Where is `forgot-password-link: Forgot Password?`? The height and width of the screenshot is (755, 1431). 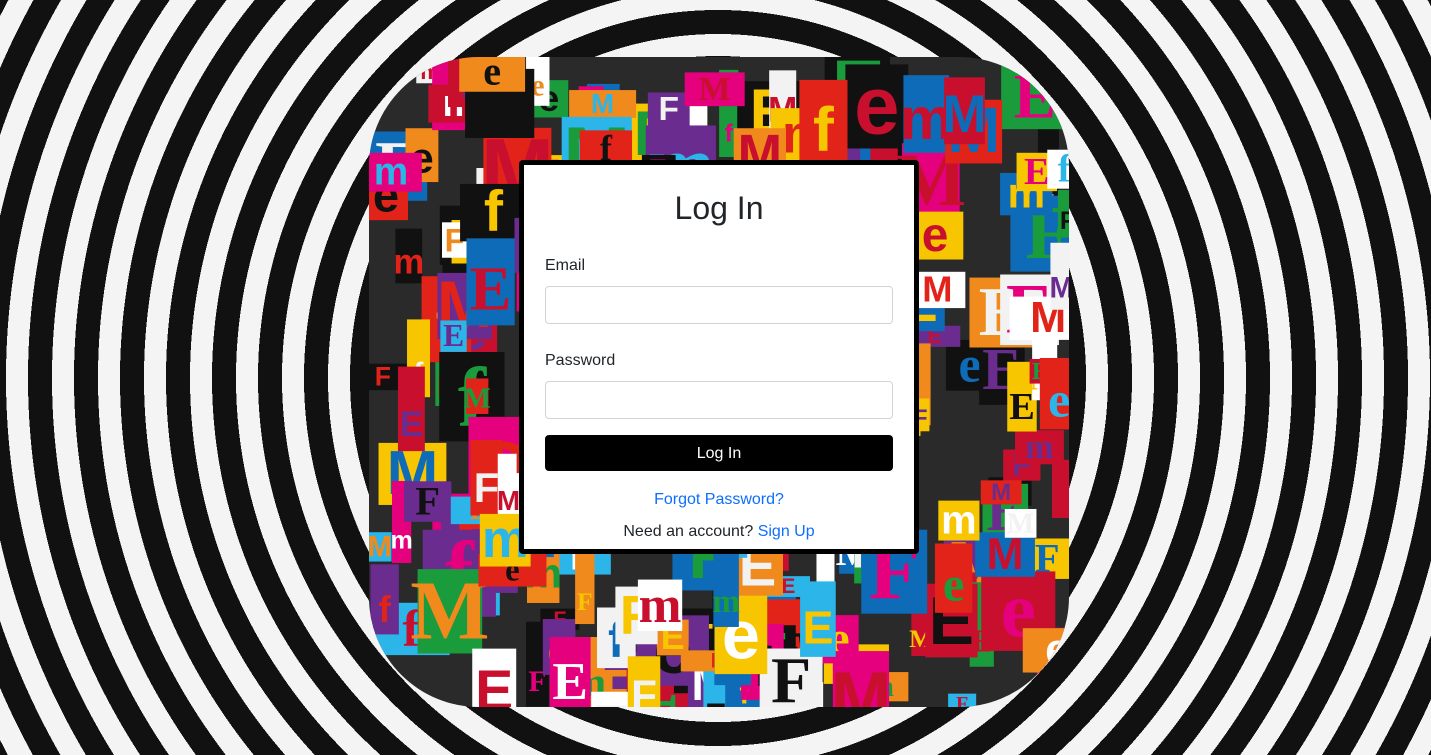
forgot-password-link: Forgot Password? is located at coordinates (719, 499).